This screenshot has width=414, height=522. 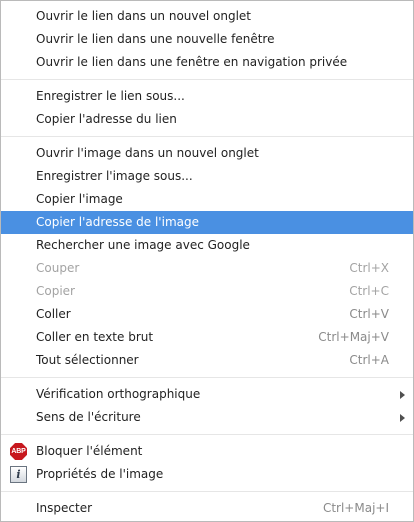 I want to click on menu-item-shortcut: Ctrl+Maj+V, so click(x=353, y=337).